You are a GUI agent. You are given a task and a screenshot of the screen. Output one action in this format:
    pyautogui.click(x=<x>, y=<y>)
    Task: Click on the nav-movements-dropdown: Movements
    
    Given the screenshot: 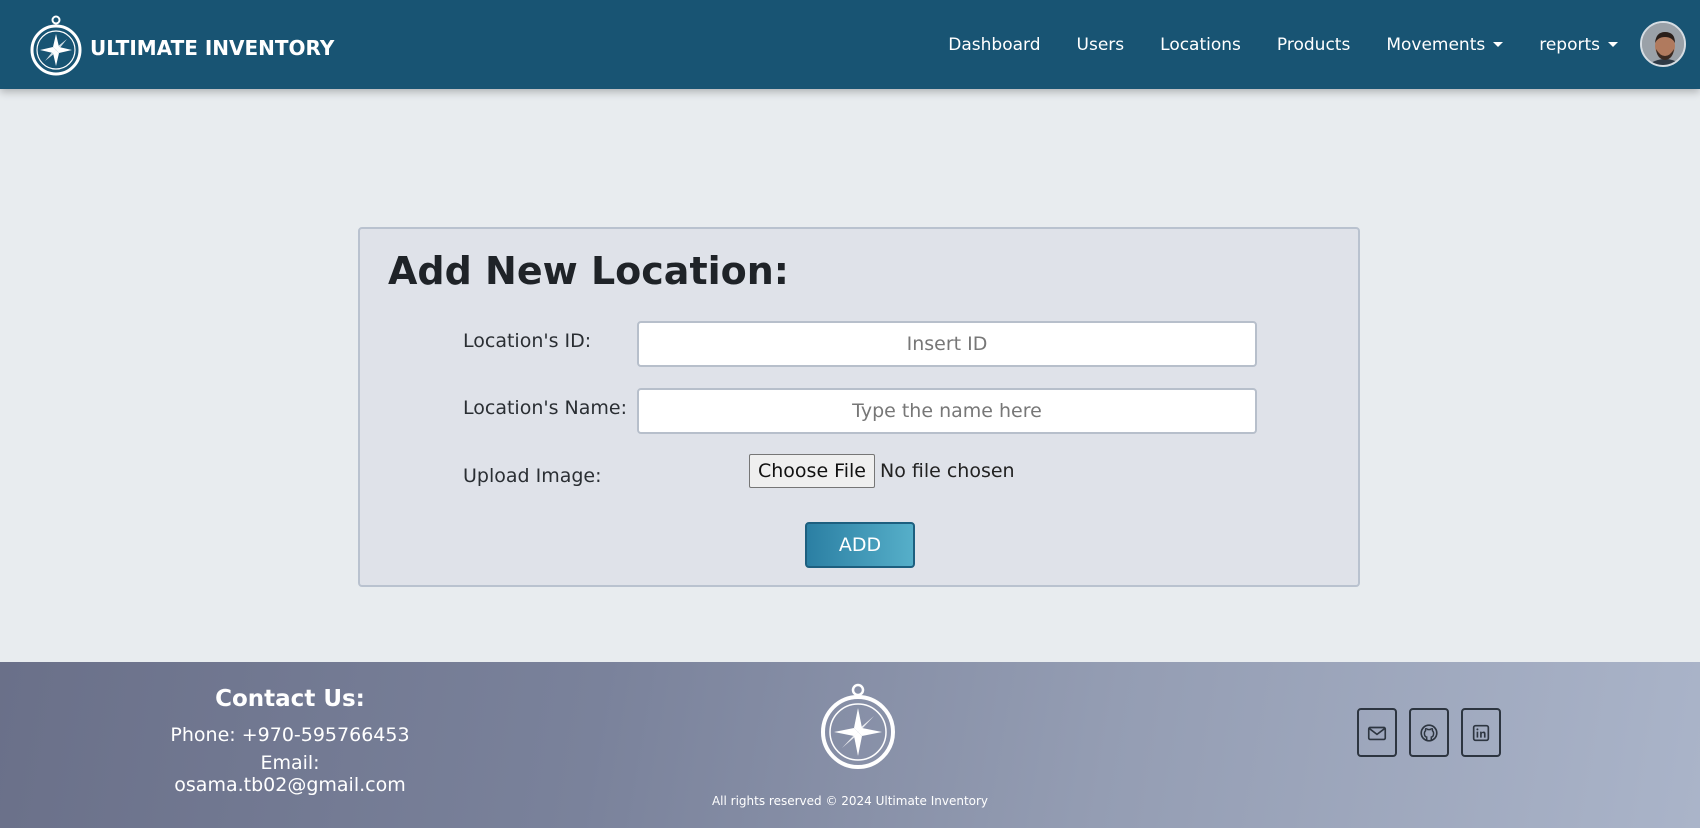 What is the action you would take?
    pyautogui.click(x=1445, y=44)
    